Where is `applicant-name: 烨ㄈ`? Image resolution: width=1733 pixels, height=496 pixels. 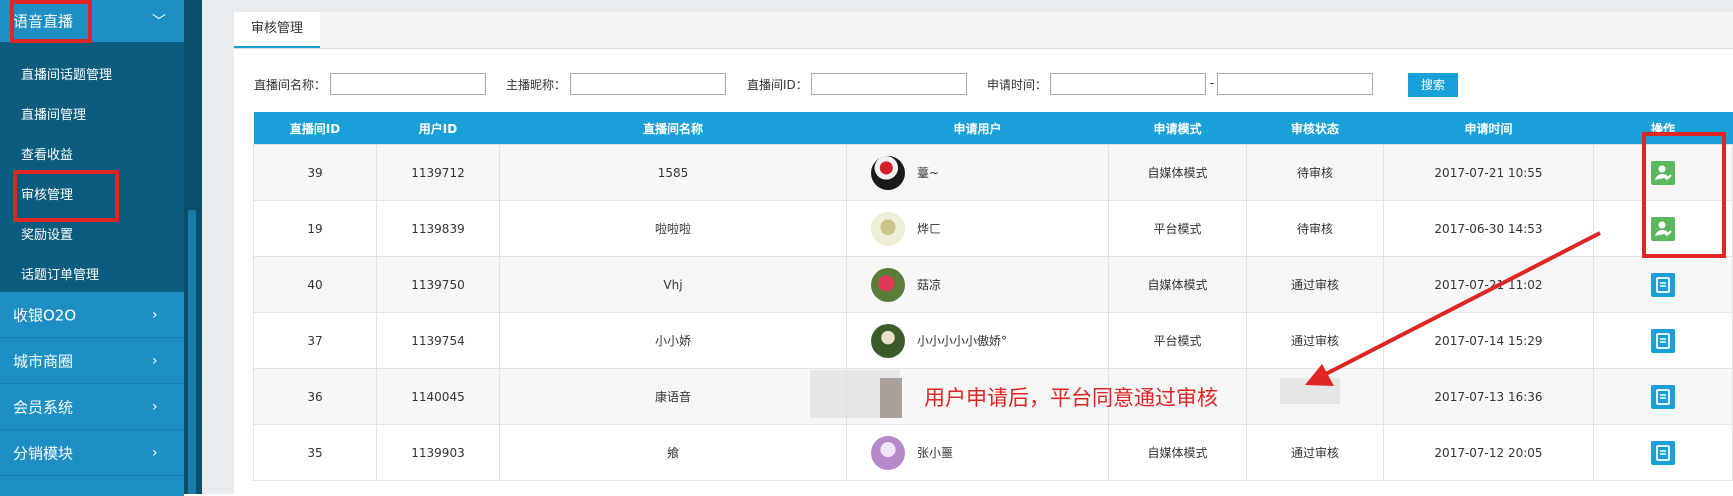 applicant-name: 烨ㄈ is located at coordinates (929, 229).